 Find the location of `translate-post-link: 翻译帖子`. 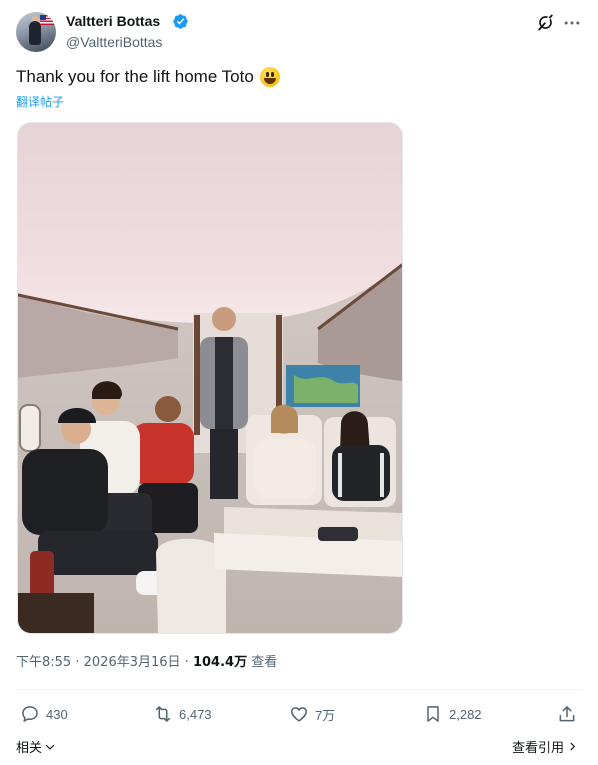

translate-post-link: 翻译帖子 is located at coordinates (40, 101).